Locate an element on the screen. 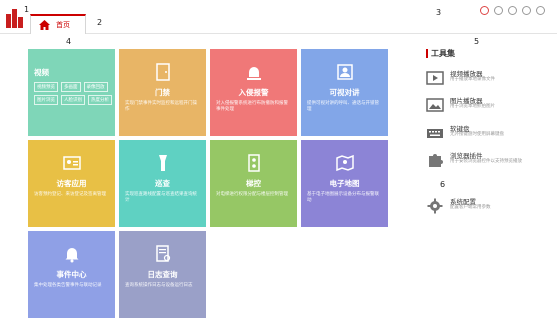 This screenshot has width=557, height=323. tile-event-center: 事件中心 集中处理各类告警事件与联动记录 is located at coordinates (71, 274).